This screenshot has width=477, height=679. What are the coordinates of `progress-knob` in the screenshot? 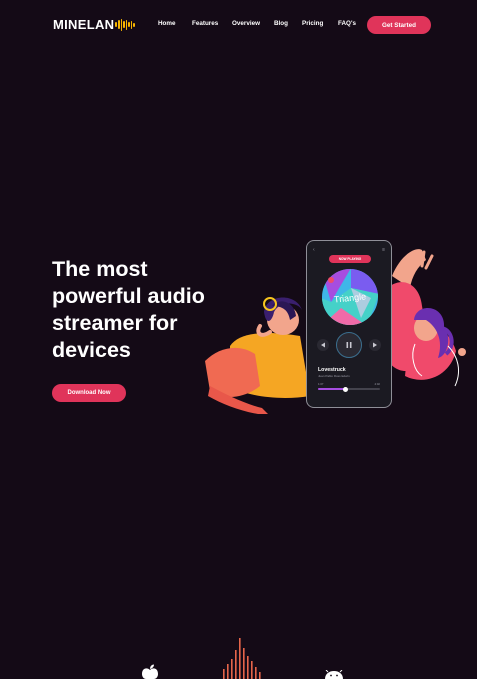 It's located at (346, 389).